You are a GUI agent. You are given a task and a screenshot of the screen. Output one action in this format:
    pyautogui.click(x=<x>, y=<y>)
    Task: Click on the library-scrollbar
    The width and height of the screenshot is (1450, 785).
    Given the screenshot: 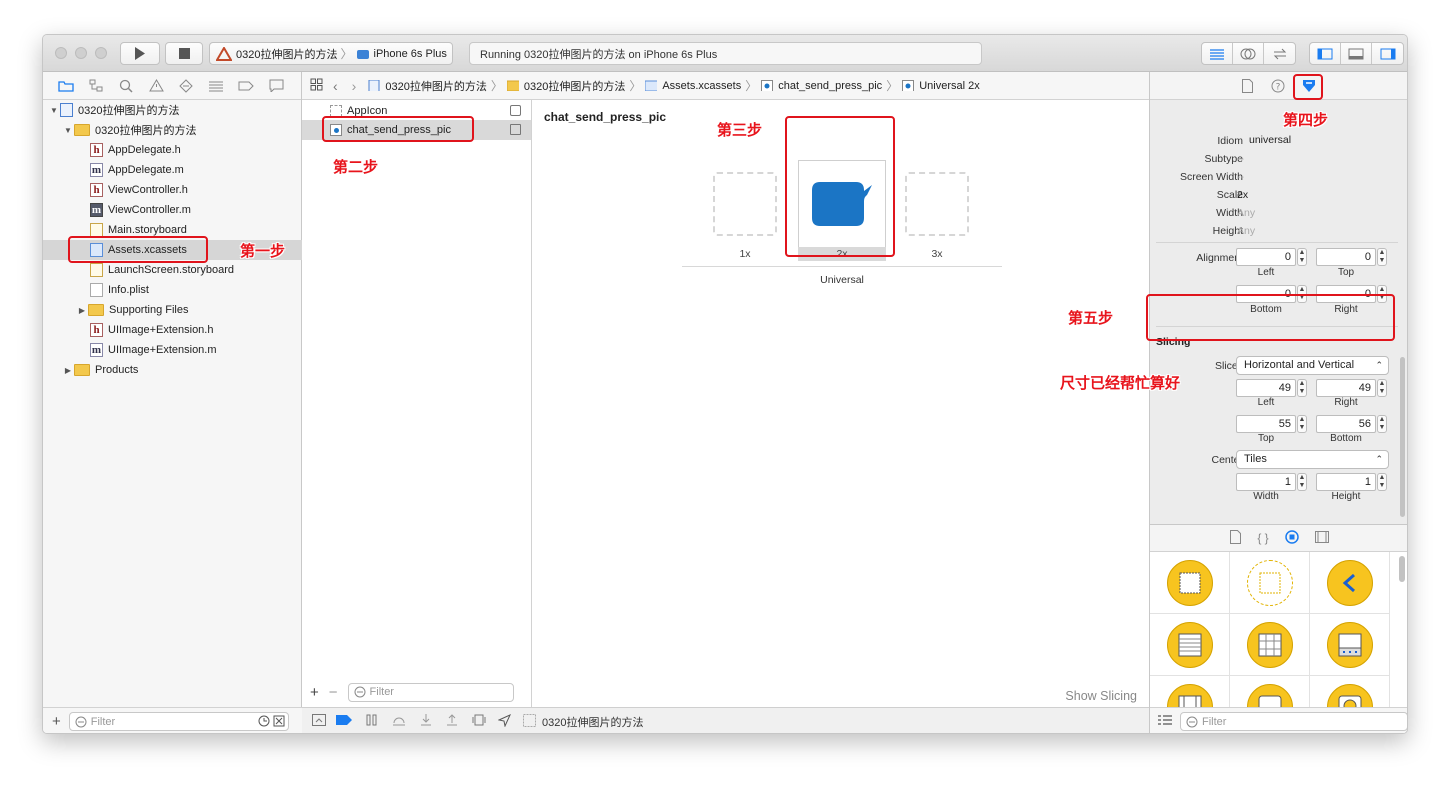 What is the action you would take?
    pyautogui.click(x=1402, y=569)
    